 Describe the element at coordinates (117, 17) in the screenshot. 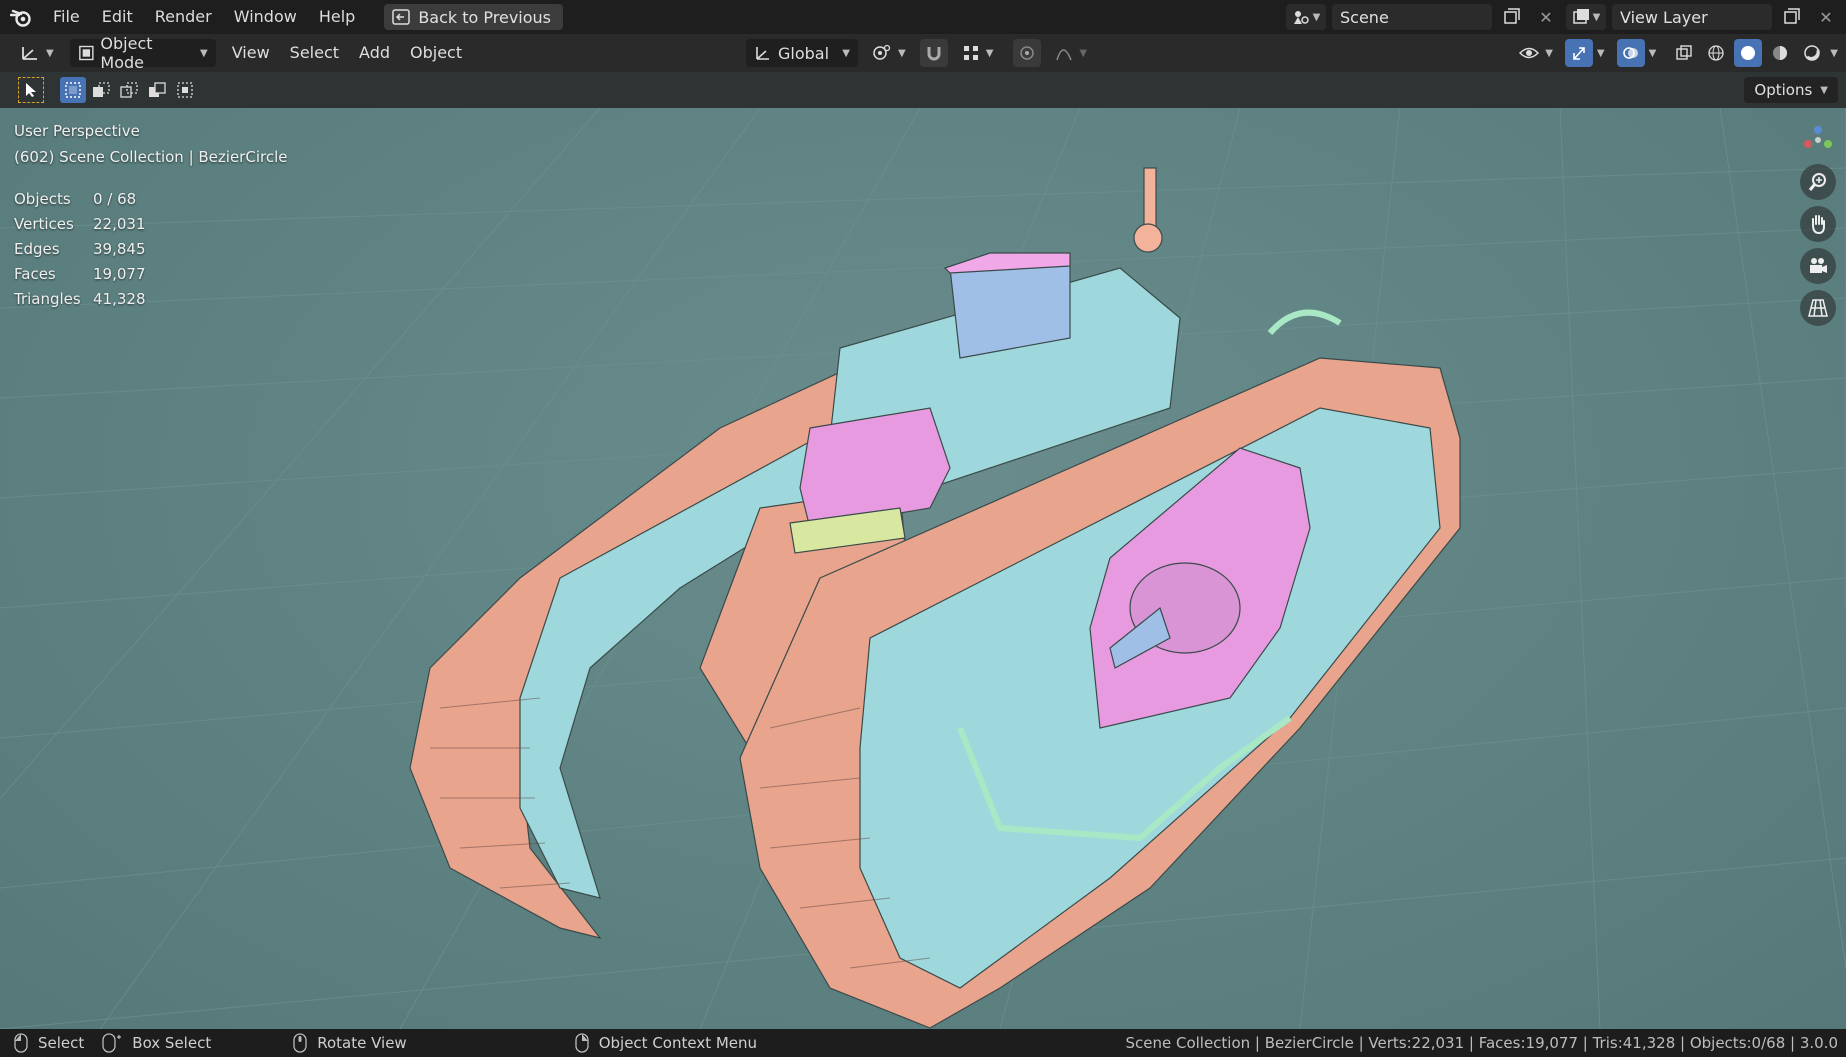

I see `menu-edit: Edit` at that location.